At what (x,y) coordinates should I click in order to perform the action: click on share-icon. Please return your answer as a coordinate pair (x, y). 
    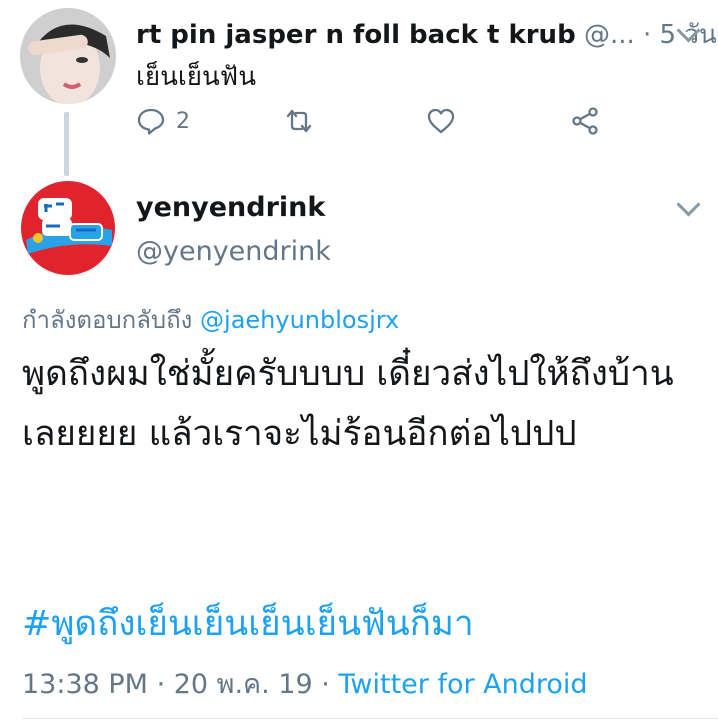
    Looking at the image, I should click on (585, 121).